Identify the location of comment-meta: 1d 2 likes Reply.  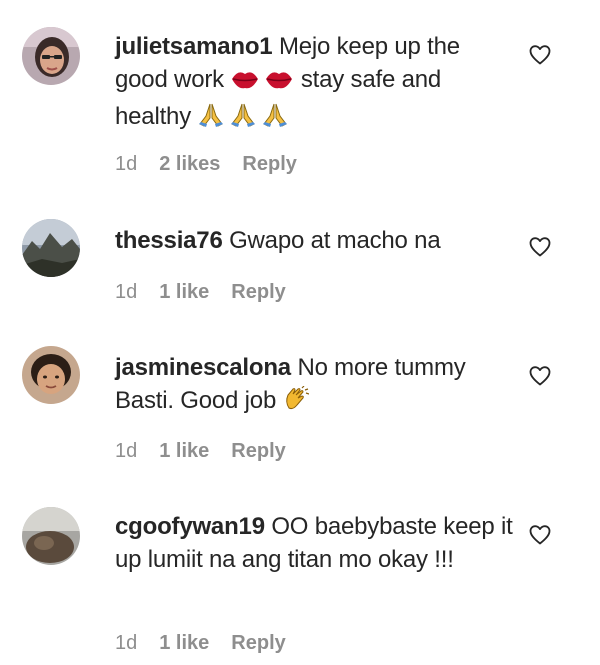
(217, 164).